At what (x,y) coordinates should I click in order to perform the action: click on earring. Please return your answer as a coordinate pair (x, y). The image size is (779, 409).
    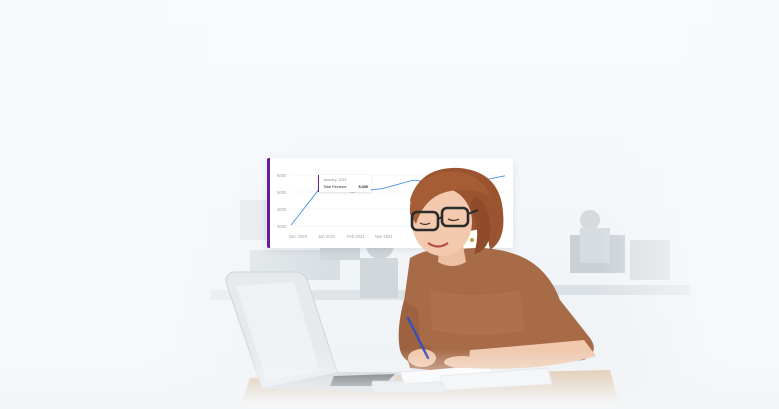
    Looking at the image, I should click on (472, 240).